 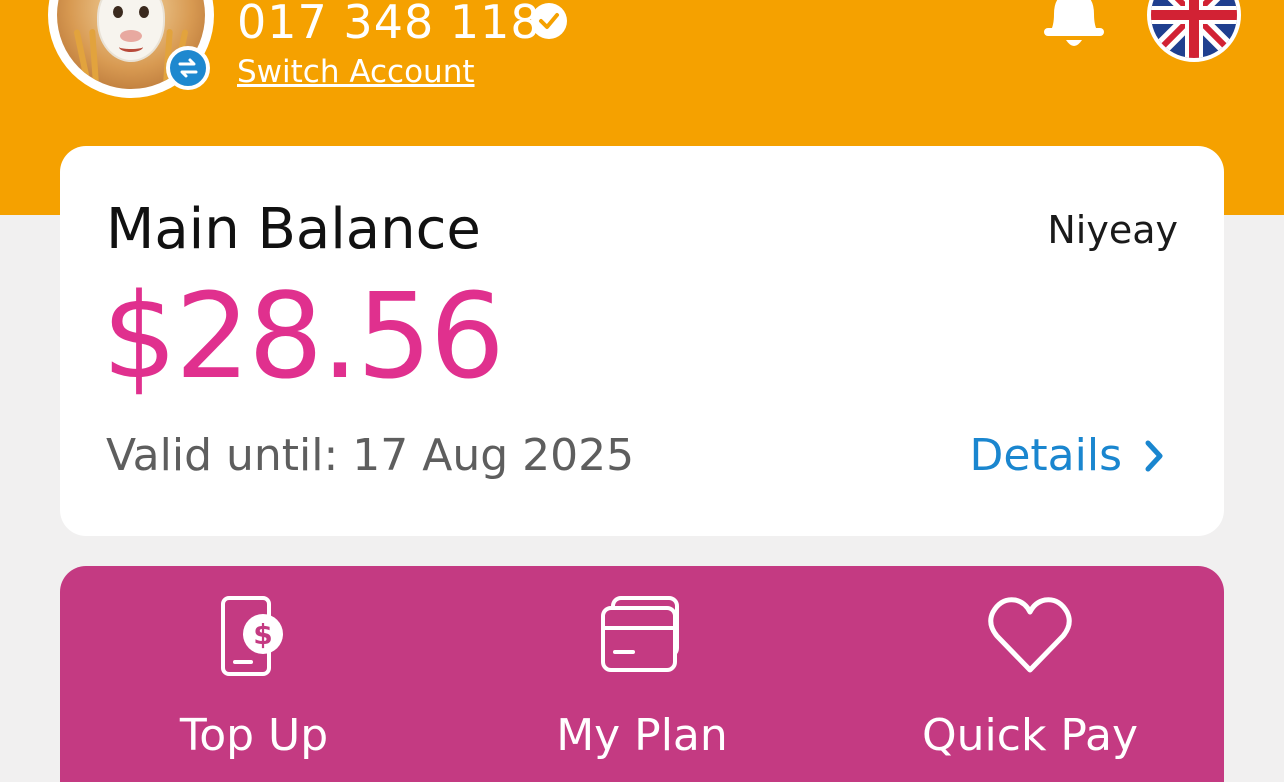 I want to click on card-stack-icon, so click(x=640, y=634).